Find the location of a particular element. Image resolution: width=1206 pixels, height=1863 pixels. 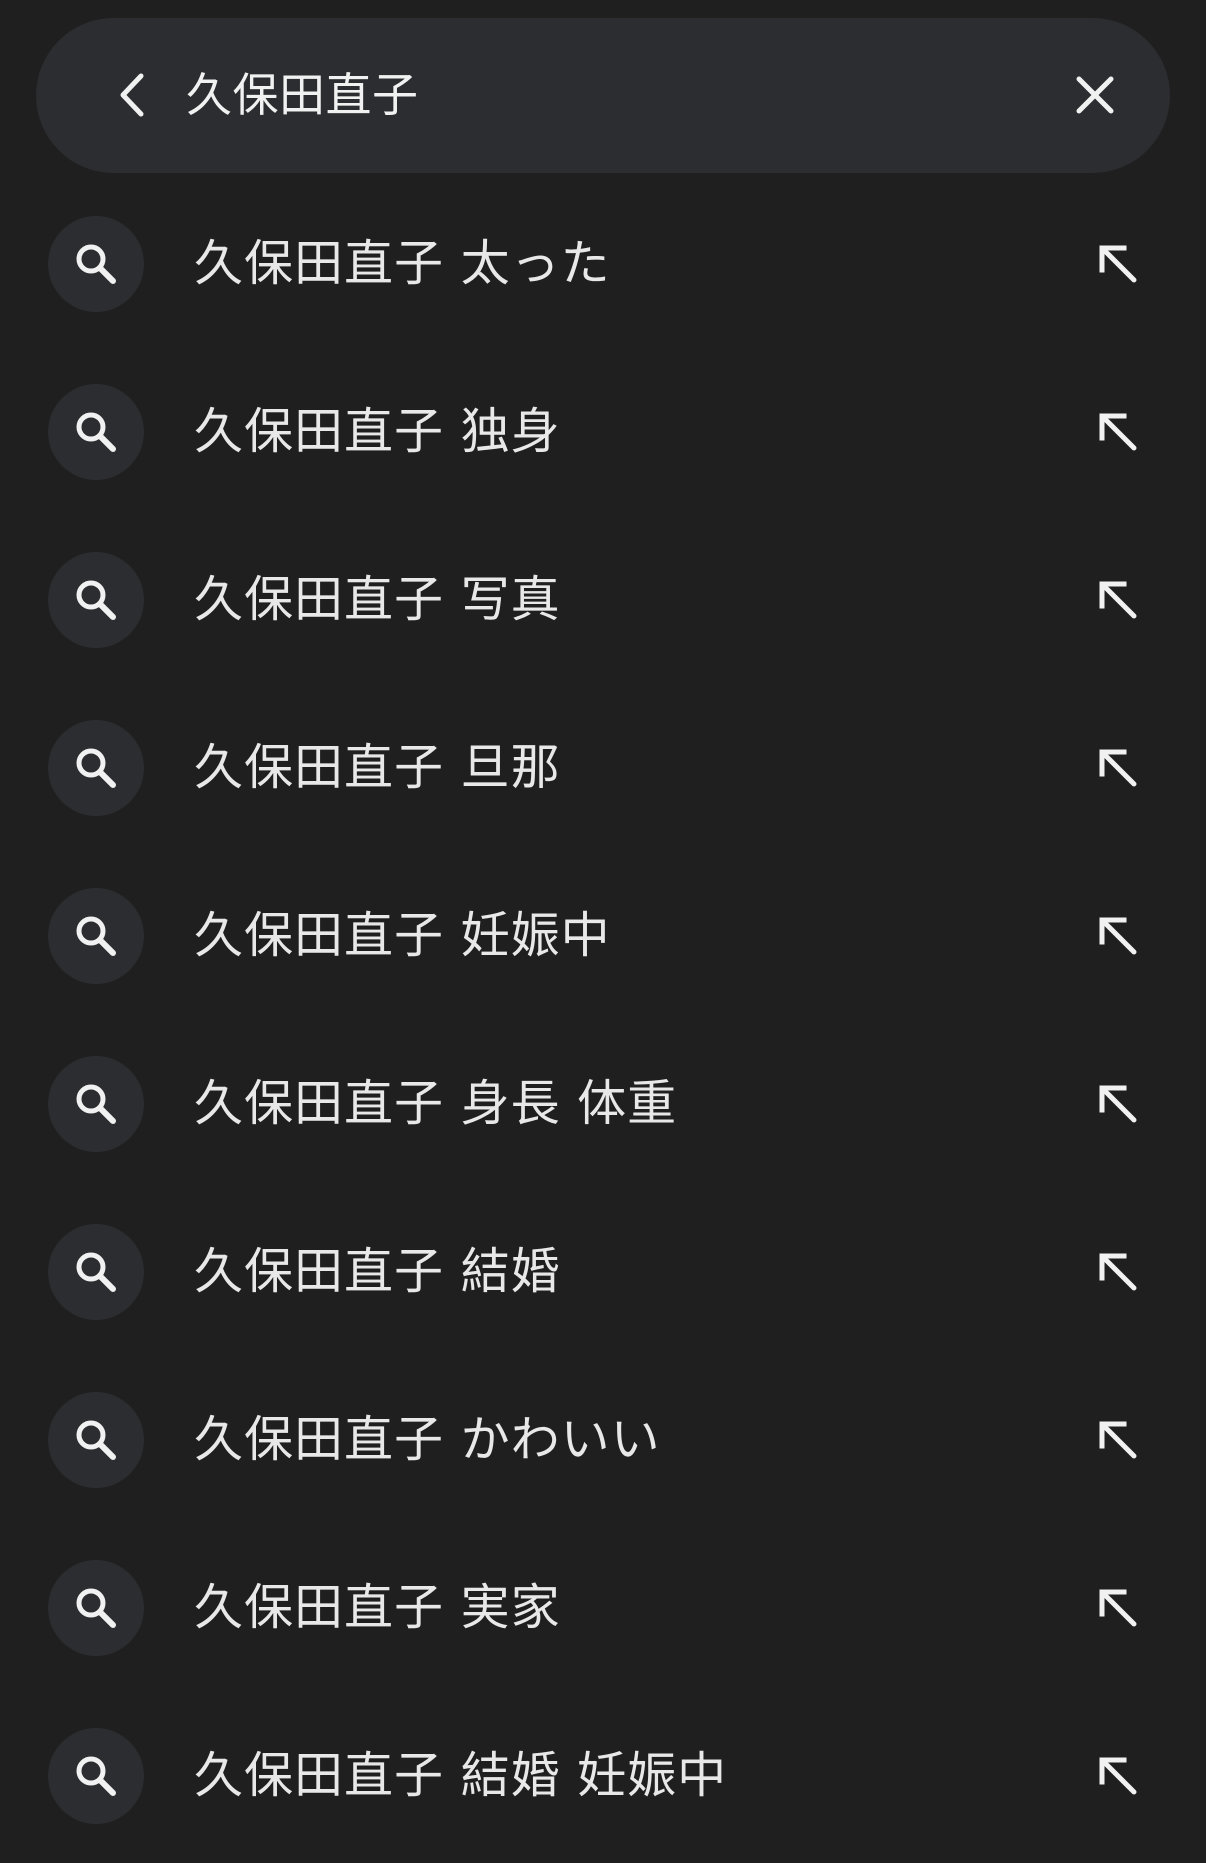

close-icon is located at coordinates (1095, 95).